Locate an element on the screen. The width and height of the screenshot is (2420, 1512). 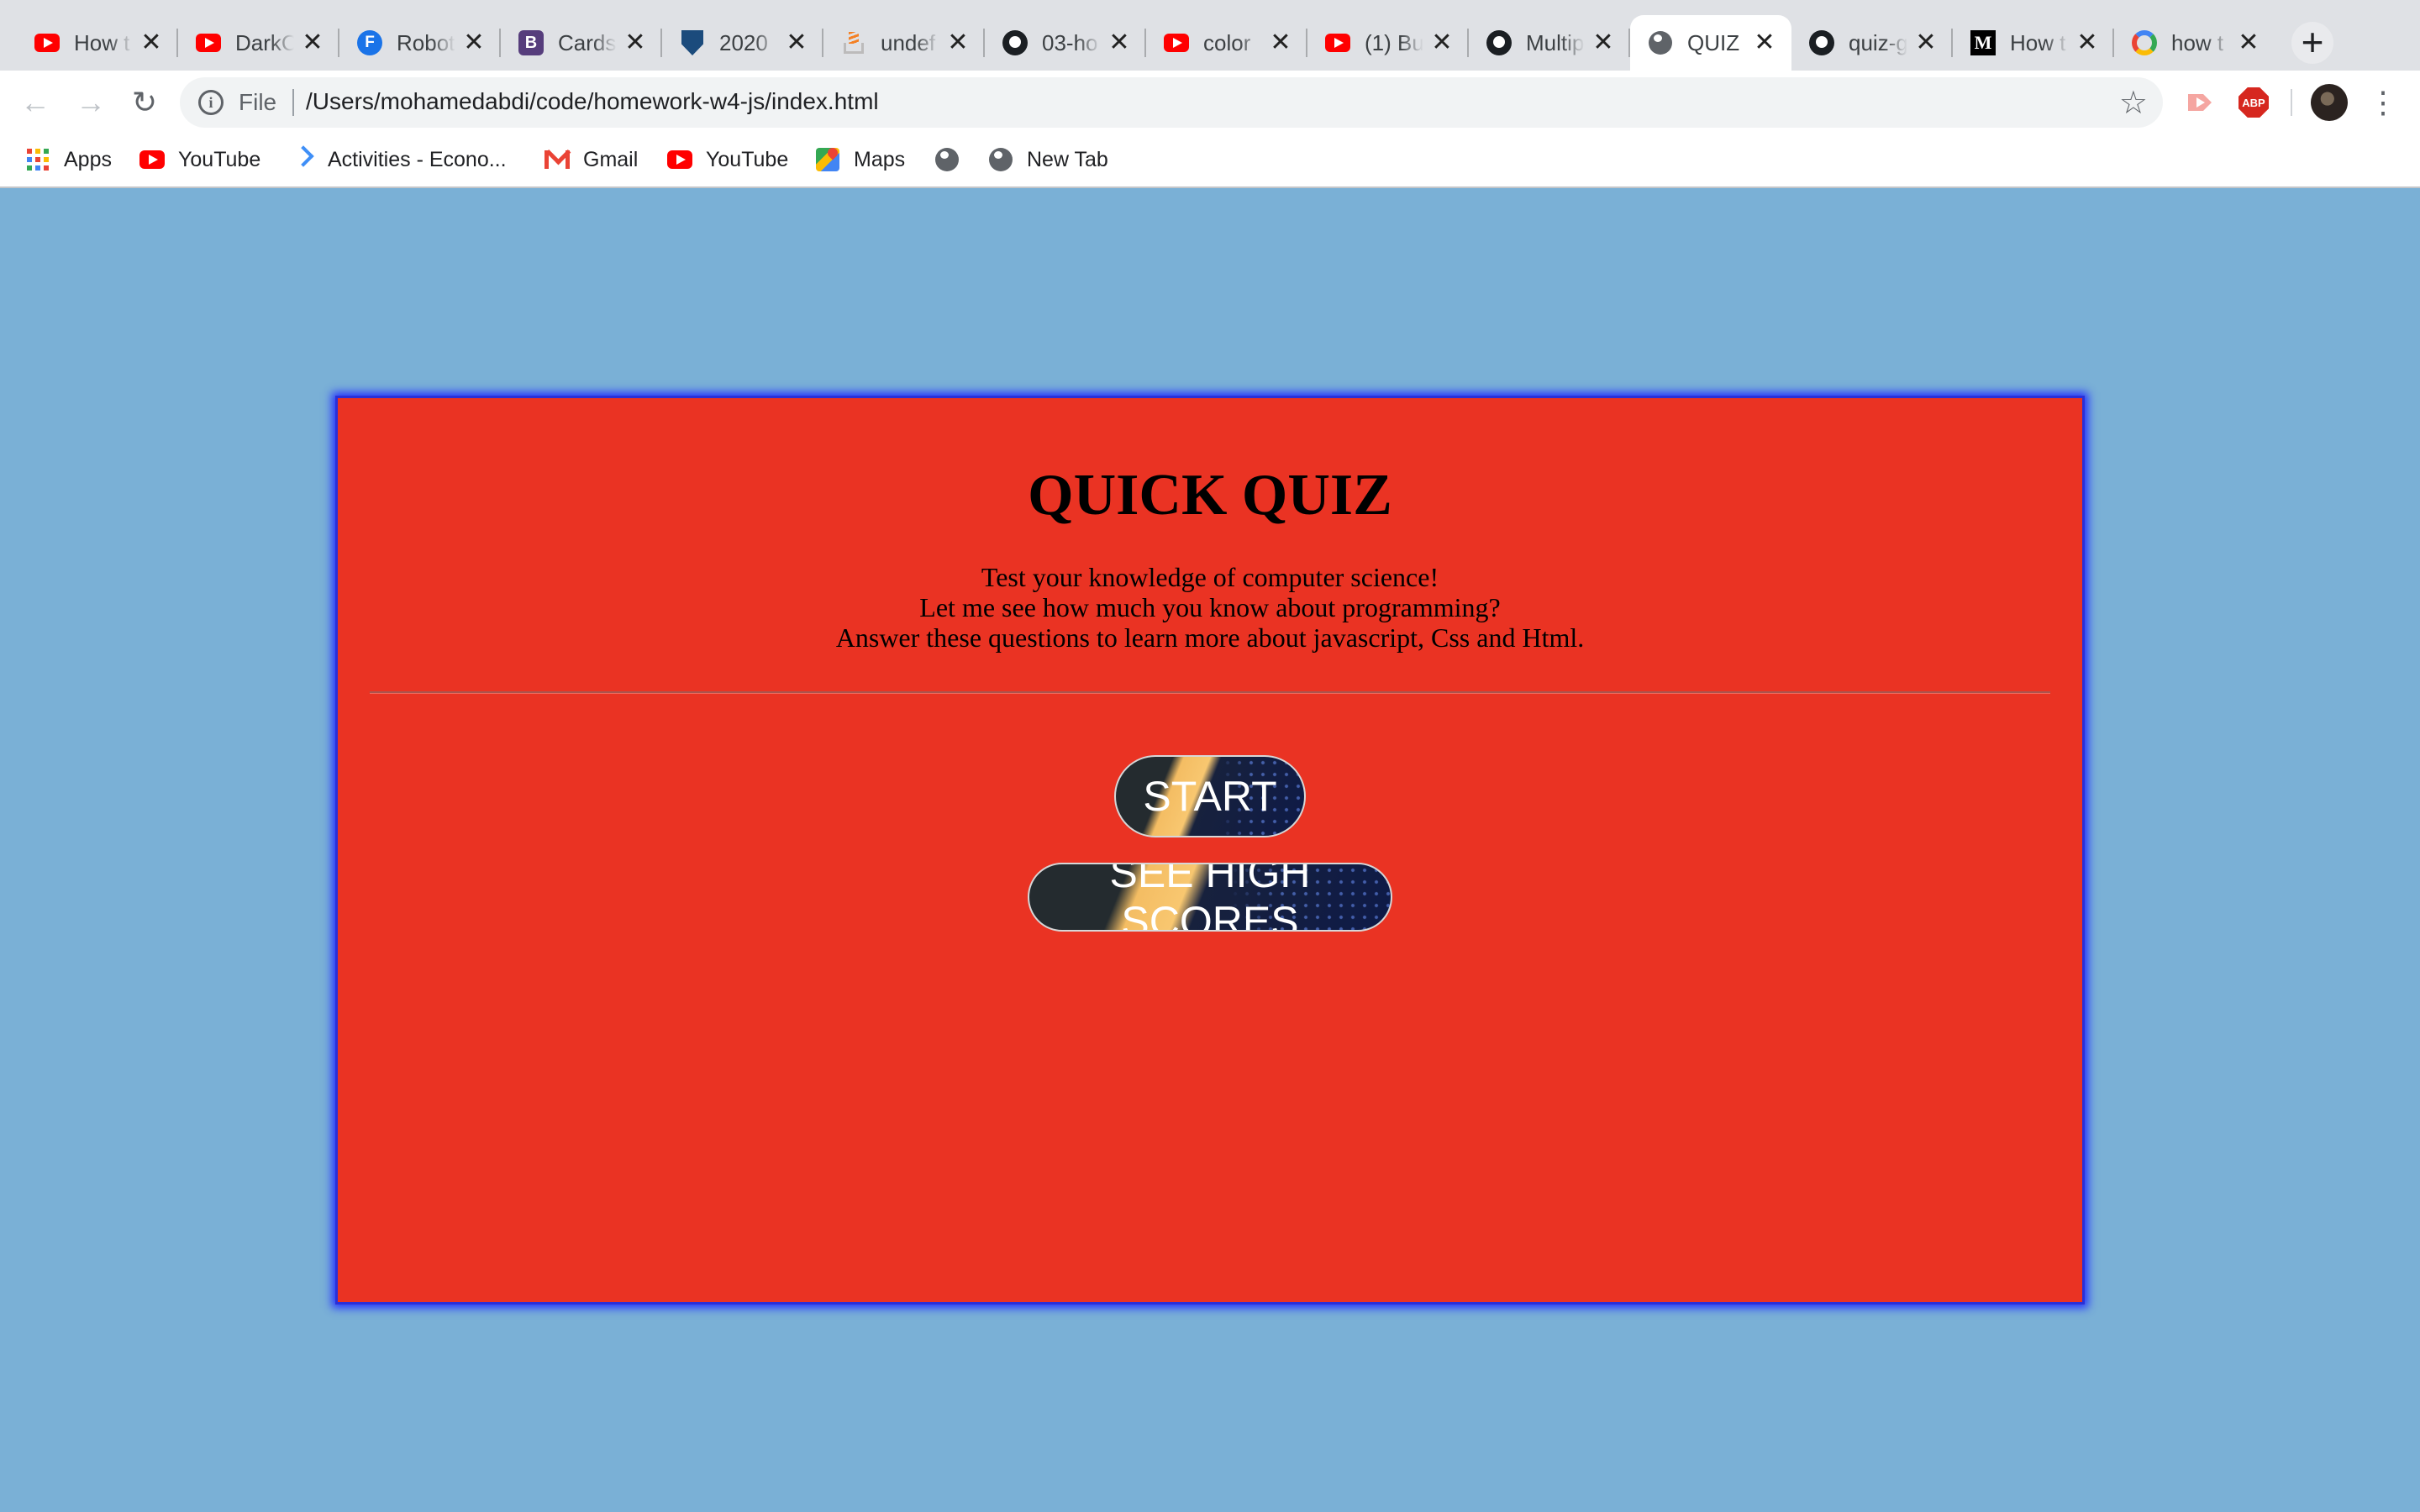
tab-title: Cards is located at coordinates (587, 42).